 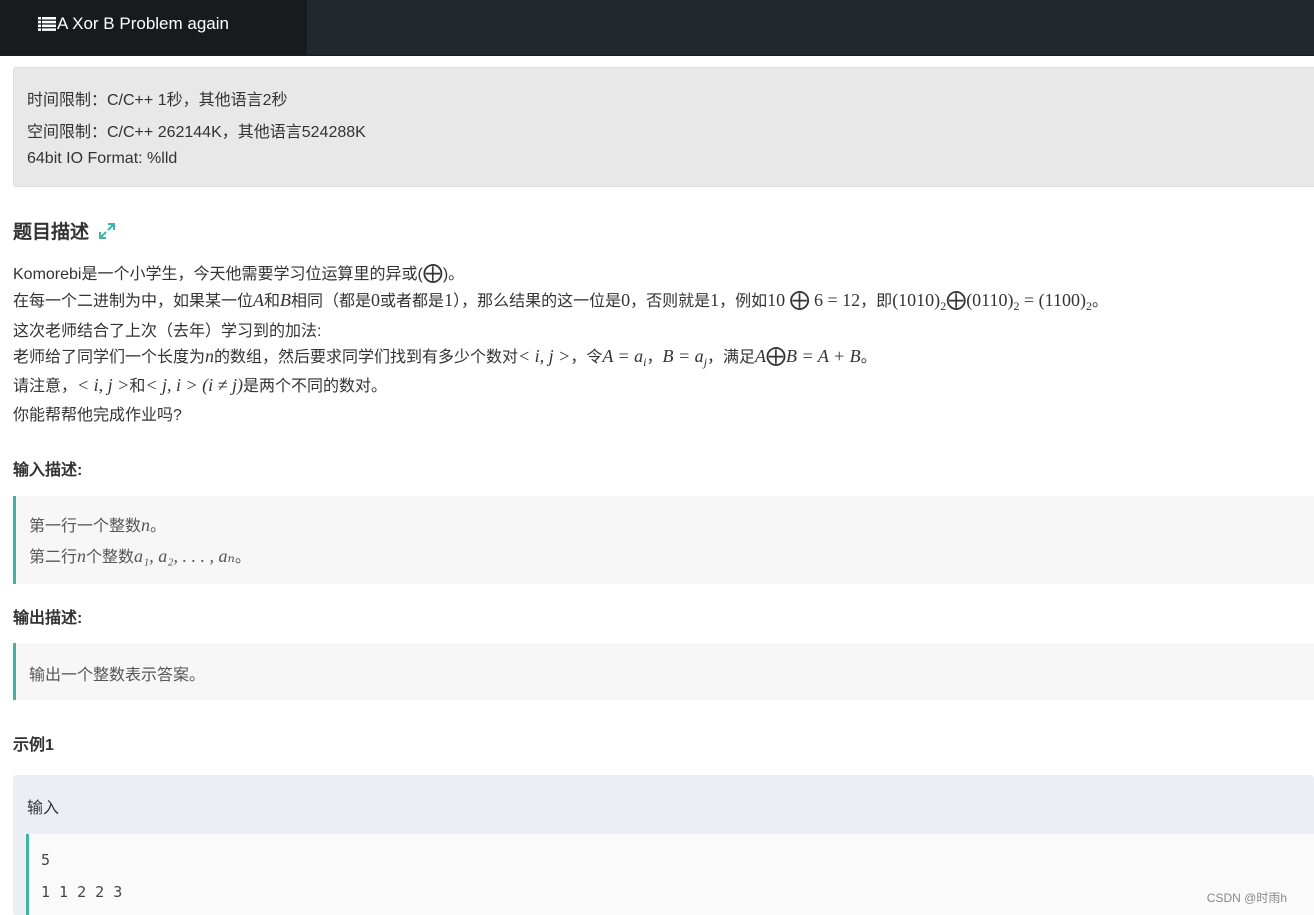 What do you see at coordinates (143, 23) in the screenshot?
I see `problem-title-text: A Xor B Problem again` at bounding box center [143, 23].